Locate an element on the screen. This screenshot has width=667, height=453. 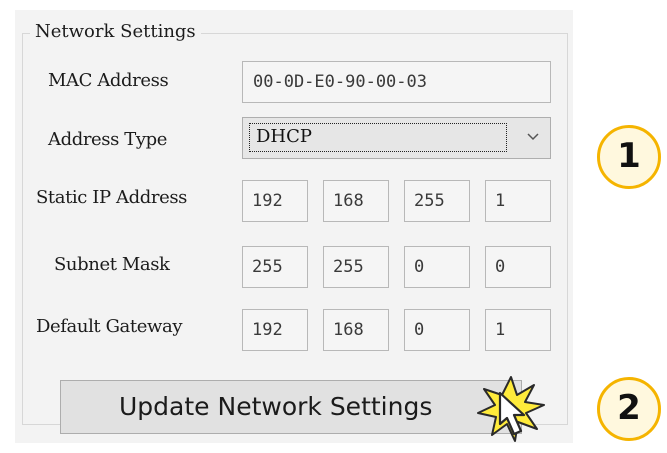
subnet-mask-label: Subnet Mask is located at coordinates (112, 264).